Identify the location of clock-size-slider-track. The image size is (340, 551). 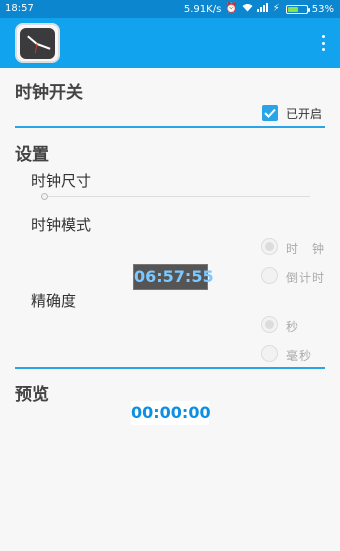
(176, 196).